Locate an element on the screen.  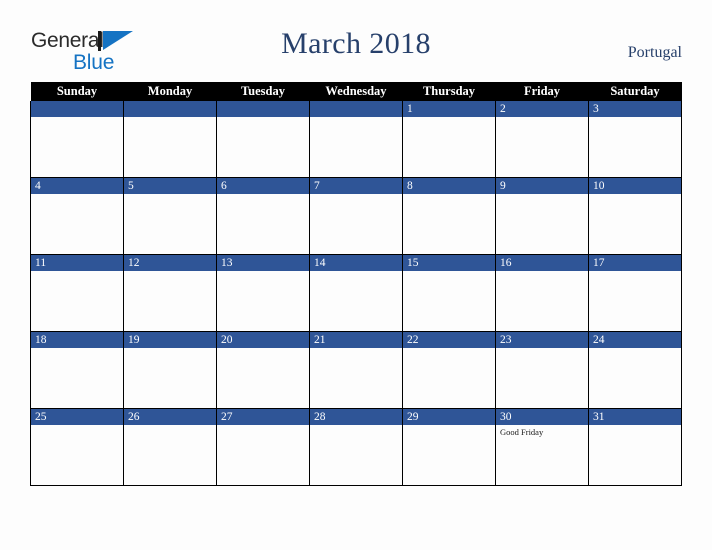
day-event-label: Good Friday is located at coordinates (522, 432).